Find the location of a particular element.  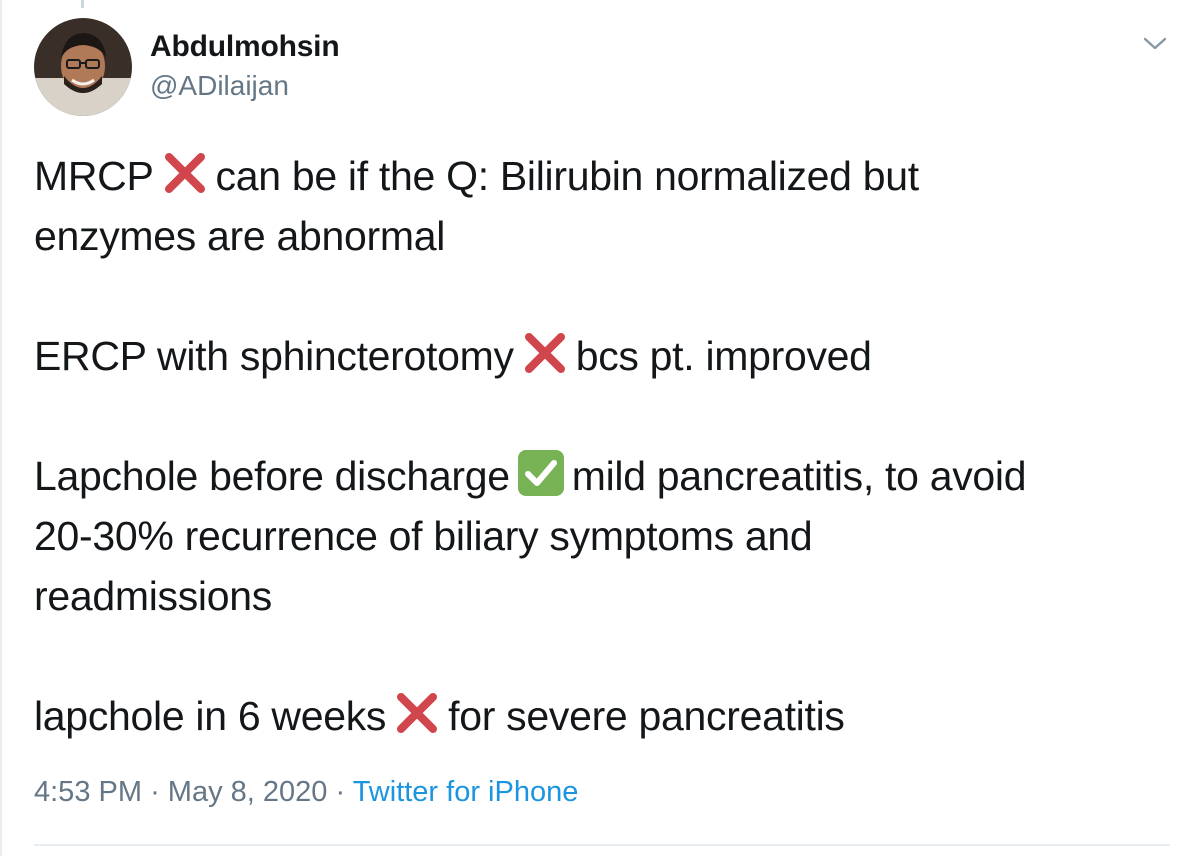

tweet-time: 4:53 PM is located at coordinates (88, 792).